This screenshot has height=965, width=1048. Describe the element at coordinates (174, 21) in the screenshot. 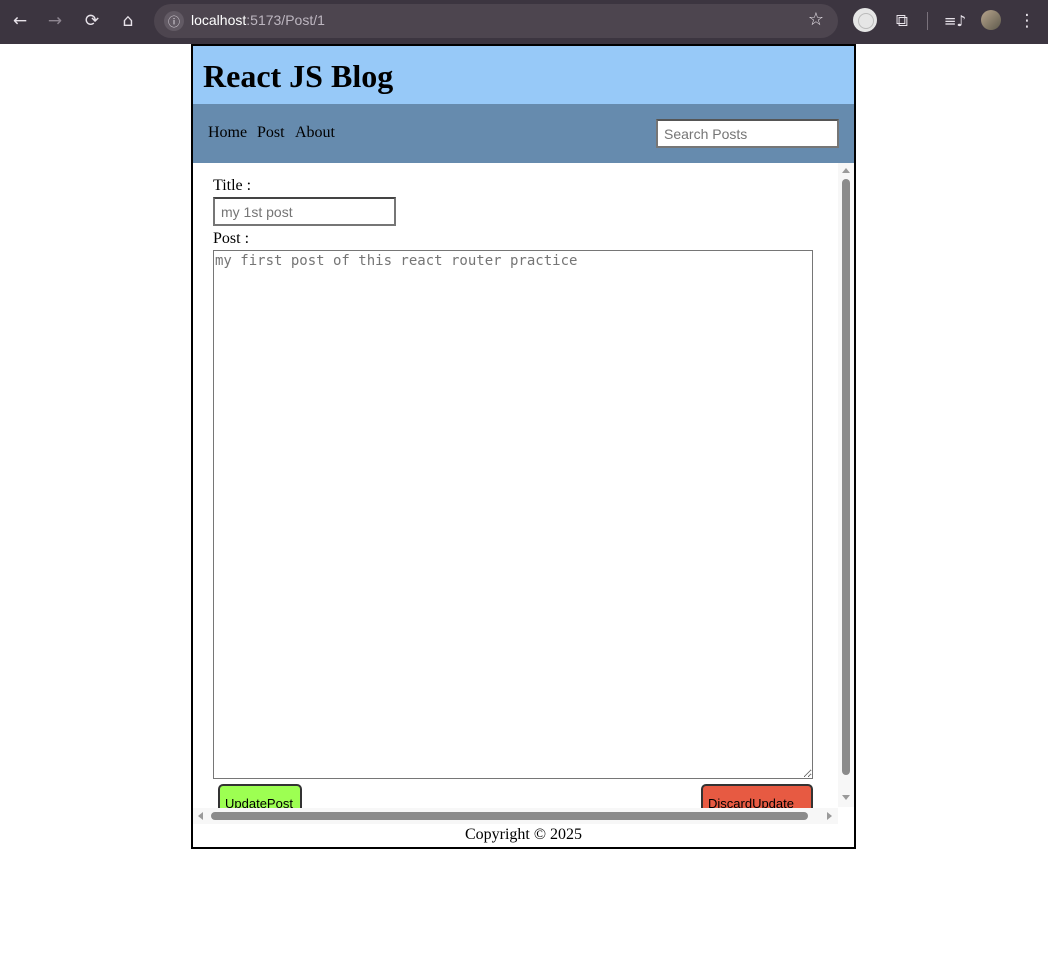

I see `site-info-icon: ⓘ` at that location.